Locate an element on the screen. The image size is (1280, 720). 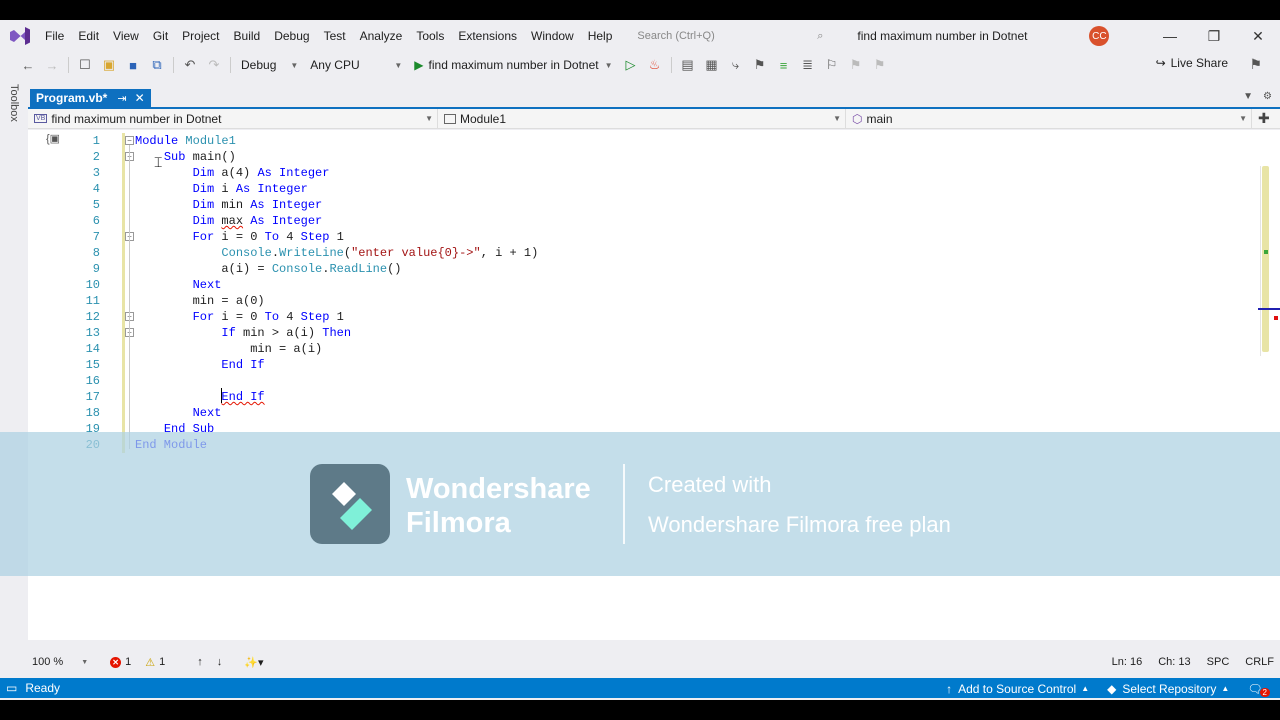
code-token: ReadLine is located at coordinates (358, 269).